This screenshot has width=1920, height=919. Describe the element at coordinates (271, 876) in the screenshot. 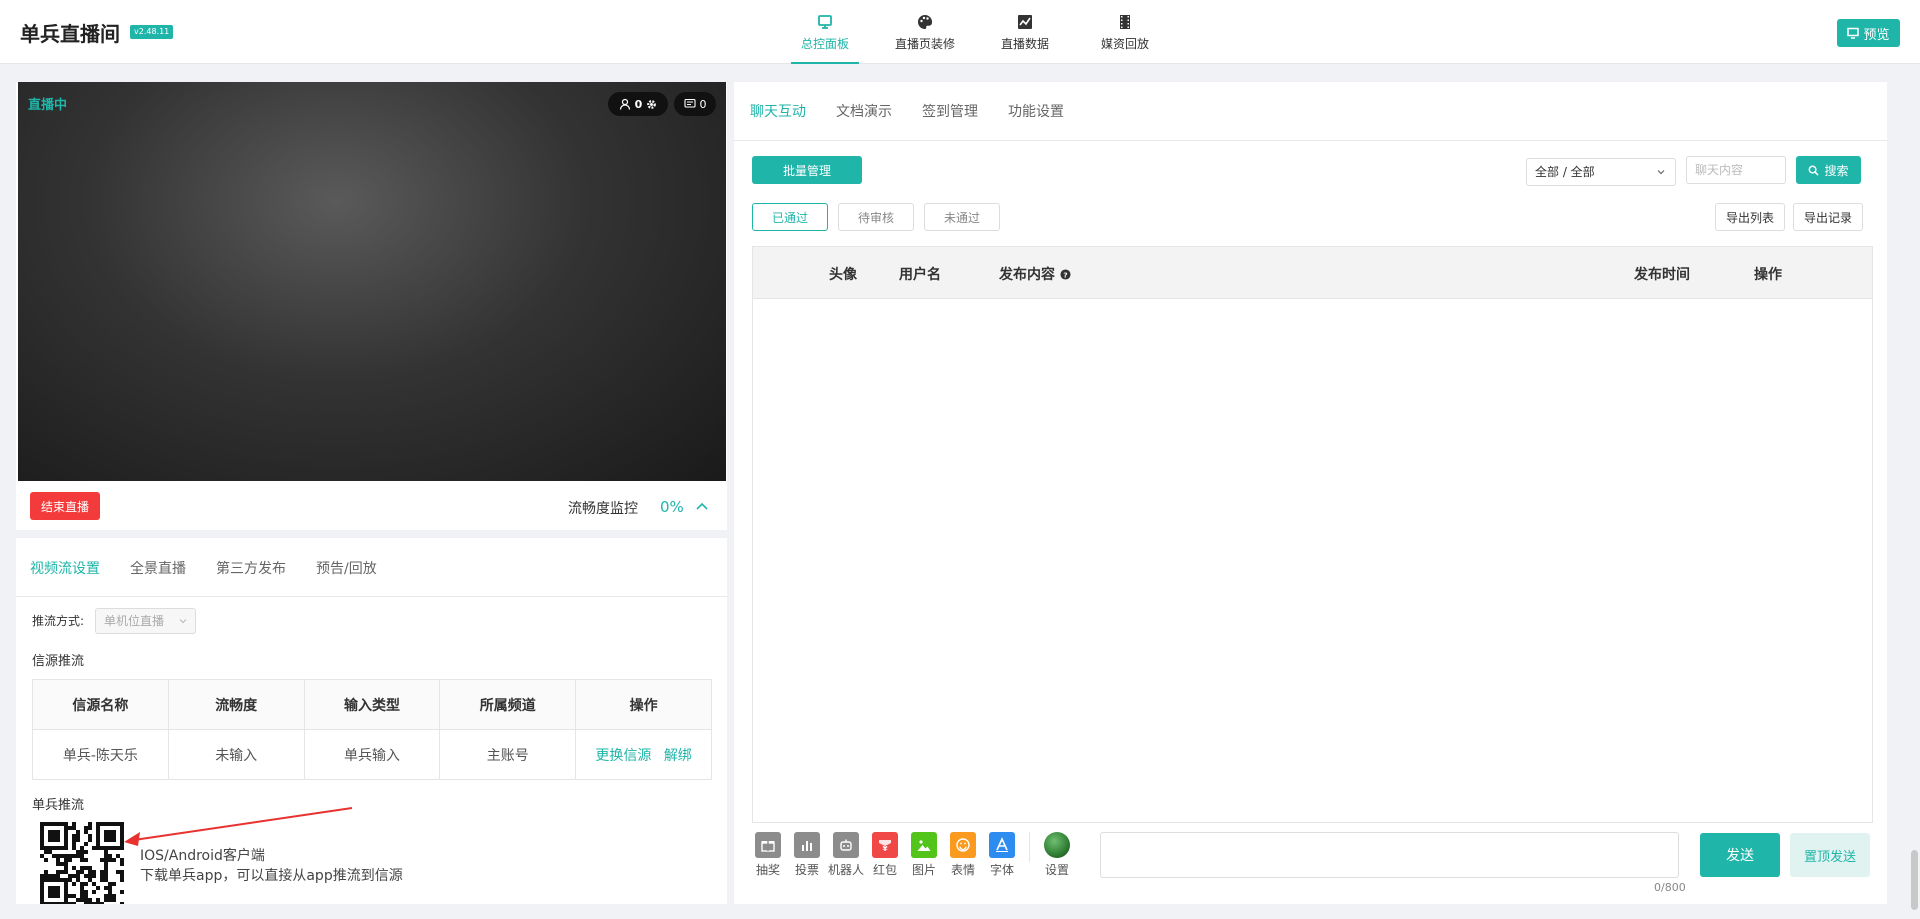

I see `client-description: 下载单兵app，可以直接从app推流到信源` at that location.